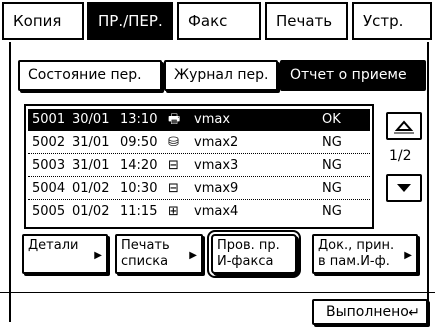 The width and height of the screenshot is (435, 330). I want to click on tab-tx-rx: ПР./ПЕР., so click(130, 21).